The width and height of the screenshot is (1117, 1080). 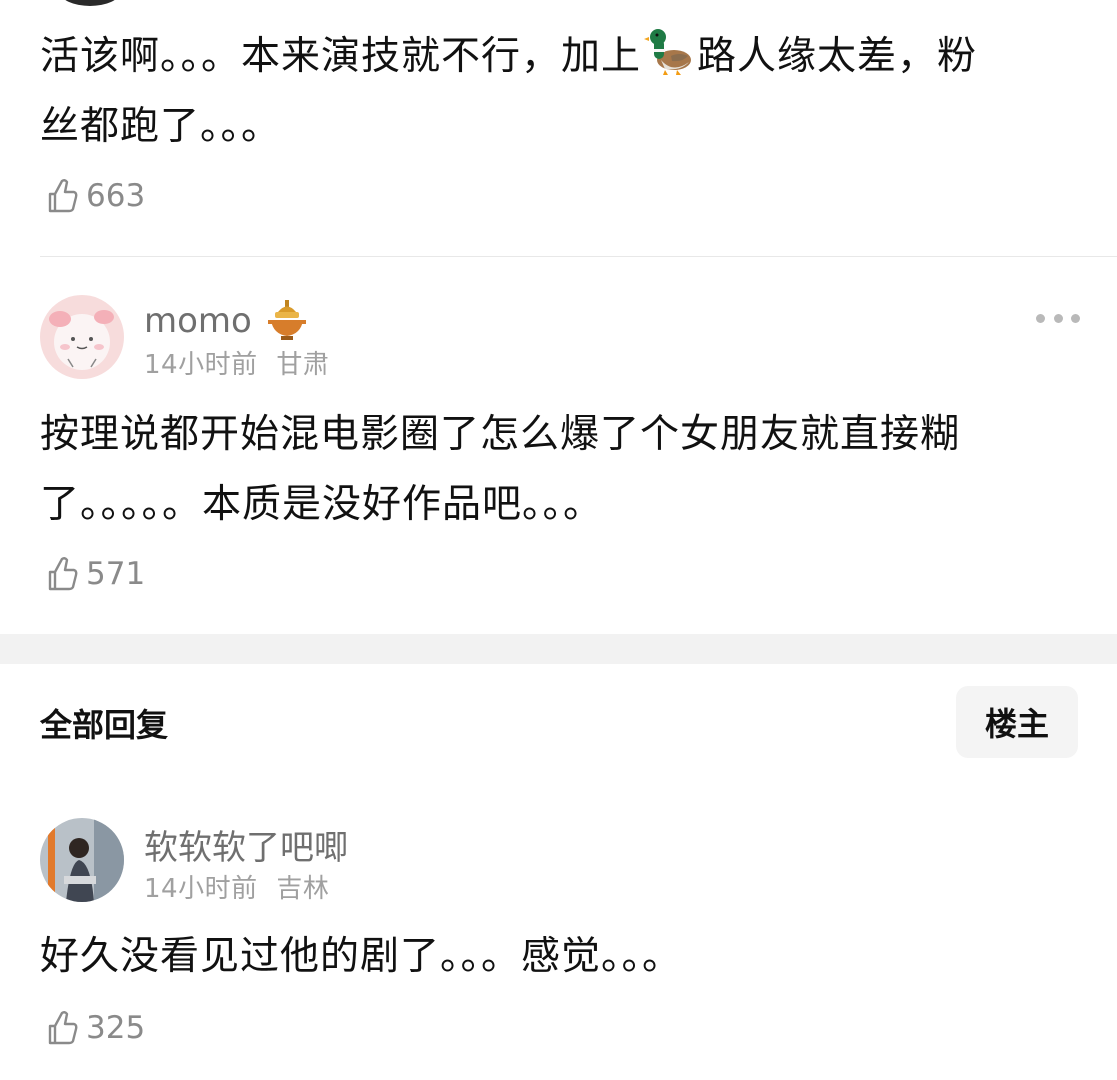 I want to click on op-filter-button: 楼主, so click(x=1017, y=722).